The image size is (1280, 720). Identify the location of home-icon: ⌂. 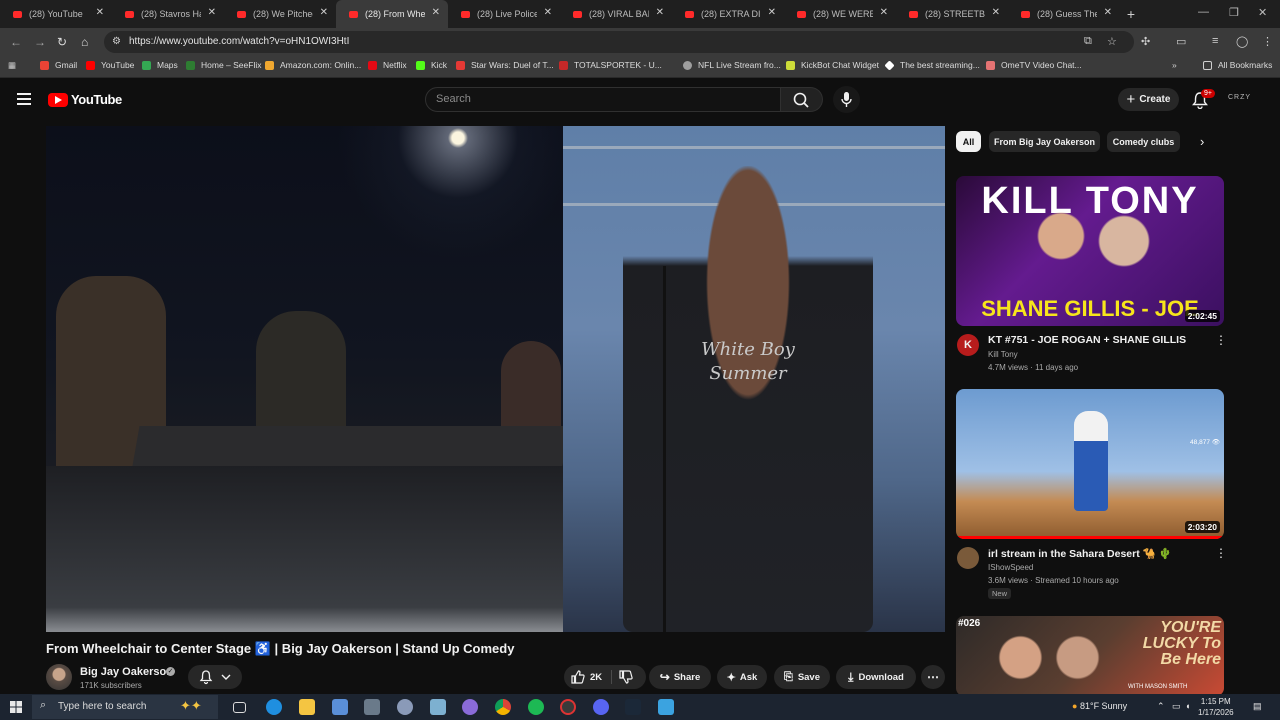
(84, 42).